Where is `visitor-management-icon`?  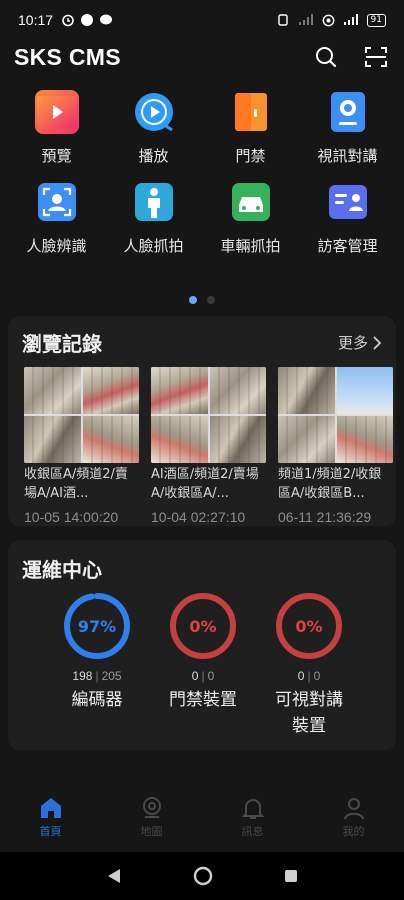 visitor-management-icon is located at coordinates (347, 202).